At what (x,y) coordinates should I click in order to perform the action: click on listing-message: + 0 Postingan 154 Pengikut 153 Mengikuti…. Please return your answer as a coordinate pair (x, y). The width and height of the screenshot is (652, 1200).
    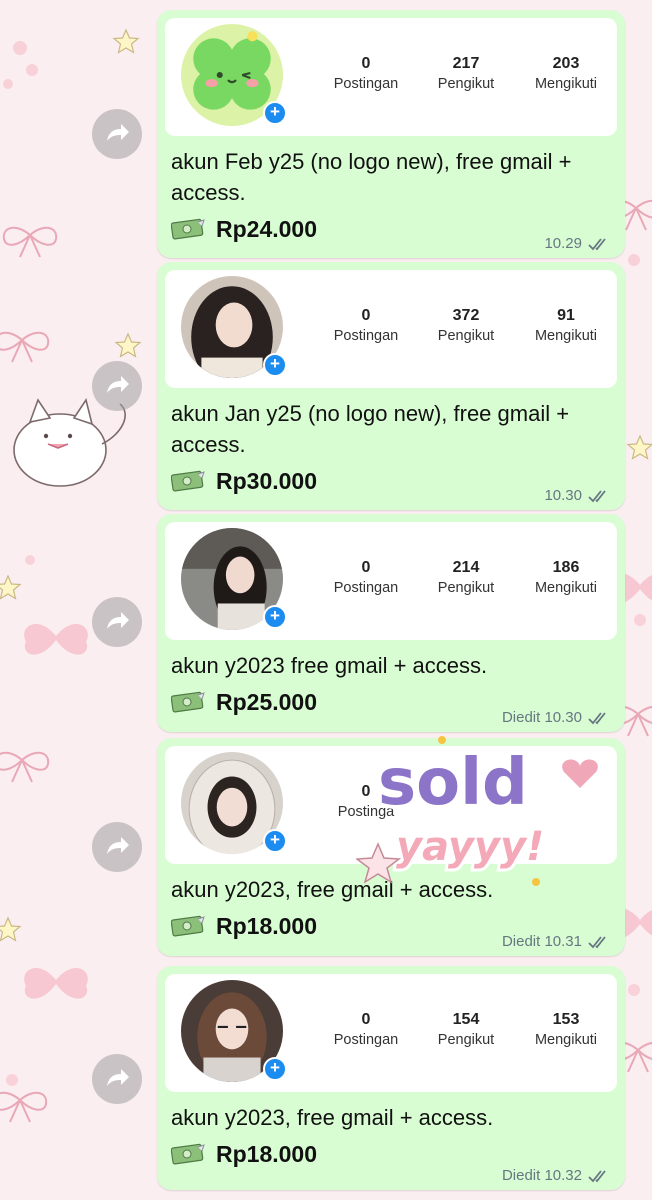
    Looking at the image, I should click on (391, 1078).